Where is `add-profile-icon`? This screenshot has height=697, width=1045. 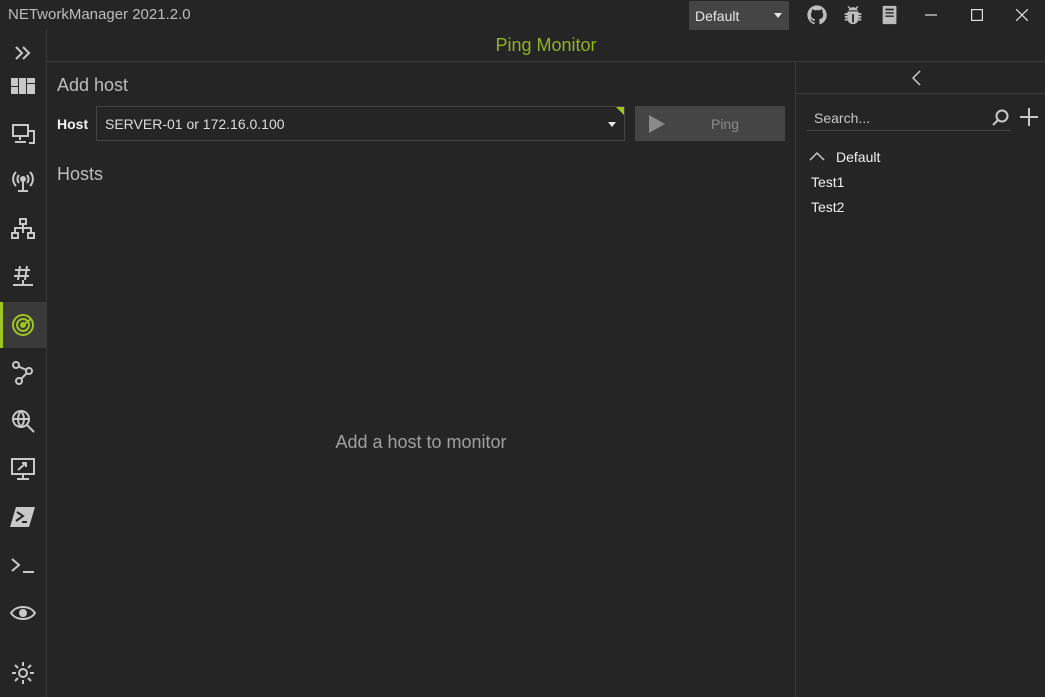
add-profile-icon is located at coordinates (1029, 117).